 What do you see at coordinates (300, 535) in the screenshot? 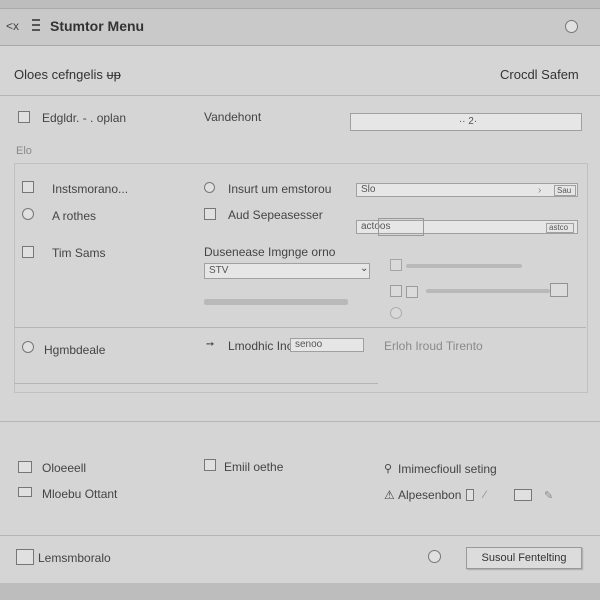
I see `footer-divider` at bounding box center [300, 535].